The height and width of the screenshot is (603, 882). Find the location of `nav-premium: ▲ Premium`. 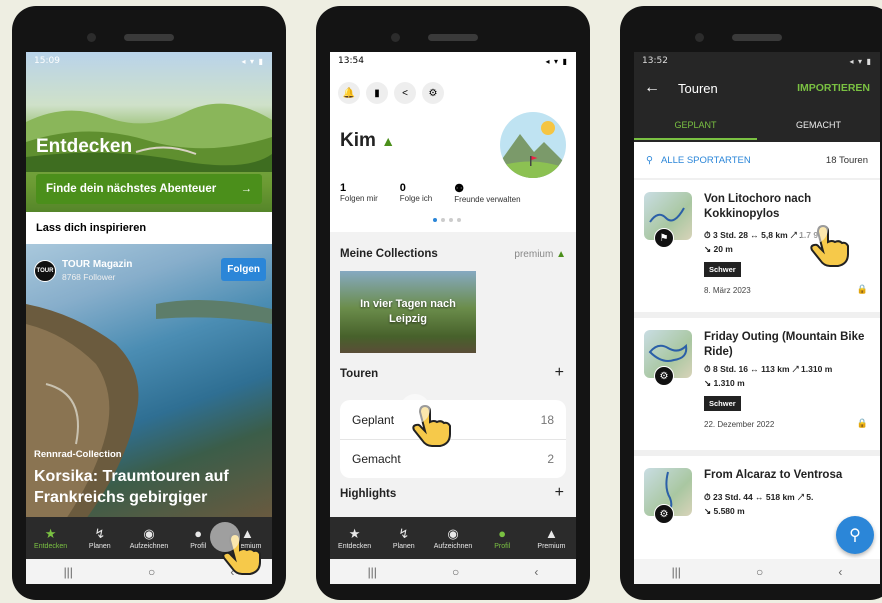

nav-premium: ▲ Premium is located at coordinates (551, 538).